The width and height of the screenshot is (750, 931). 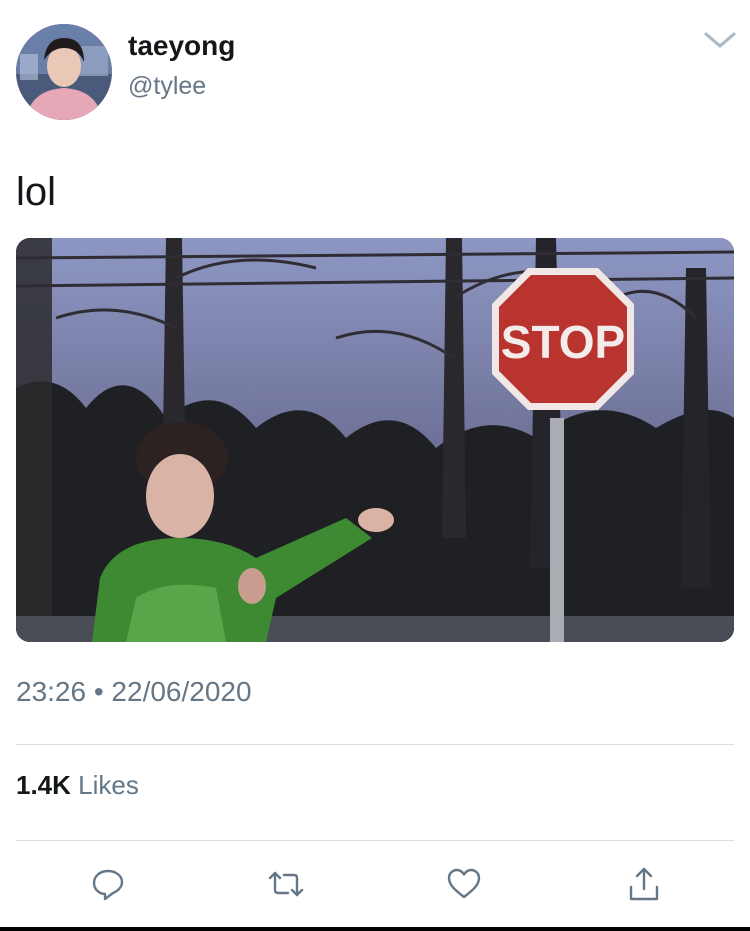 I want to click on likes-row: 1.4K Likes, so click(x=77, y=785).